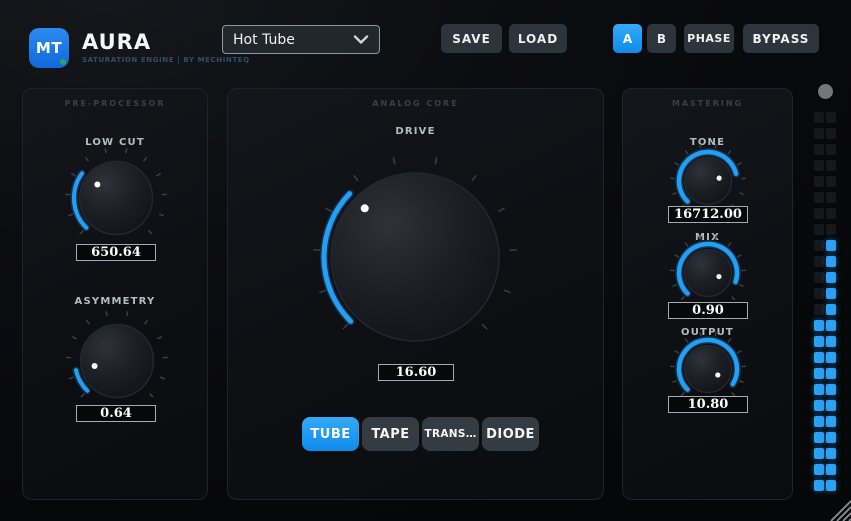 The width and height of the screenshot is (851, 521). What do you see at coordinates (416, 372) in the screenshot?
I see `drive-value: 16.60` at bounding box center [416, 372].